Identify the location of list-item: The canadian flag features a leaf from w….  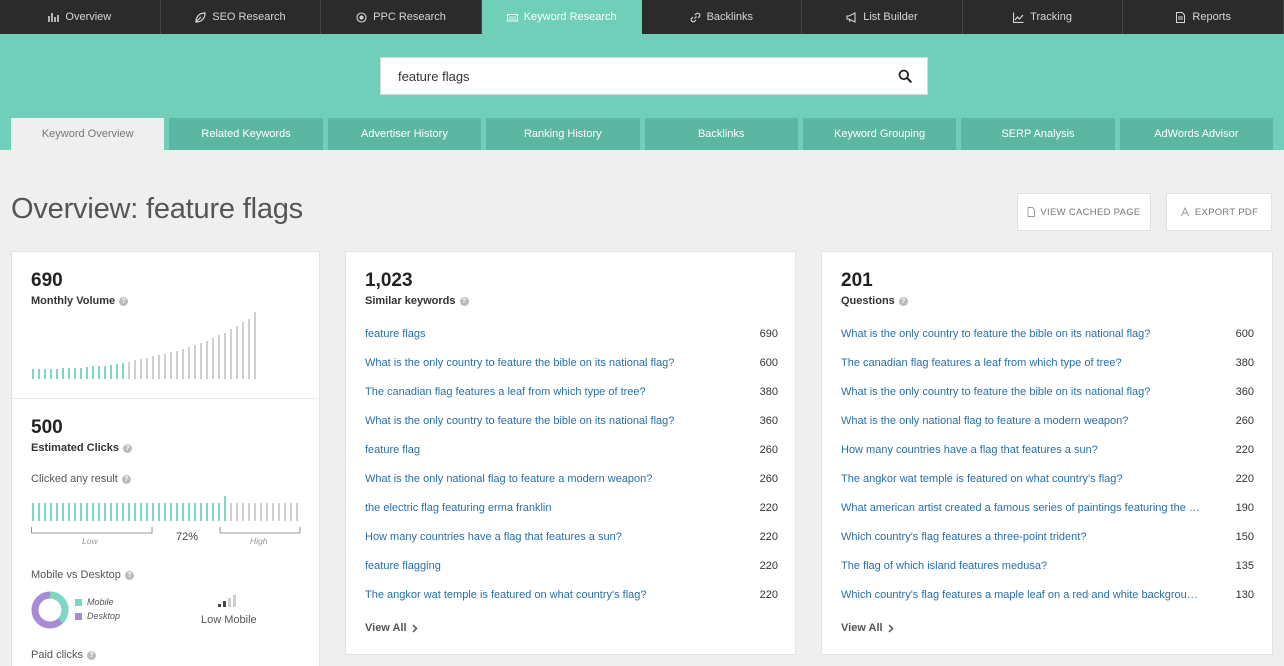
(571, 391).